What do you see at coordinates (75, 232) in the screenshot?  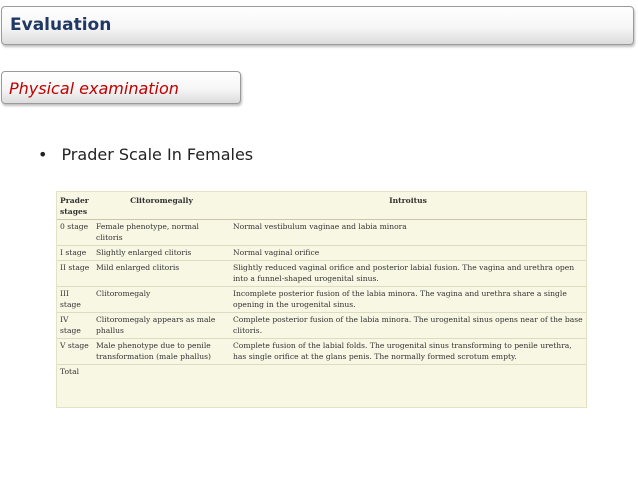 I see `table-cell: 0 stage` at bounding box center [75, 232].